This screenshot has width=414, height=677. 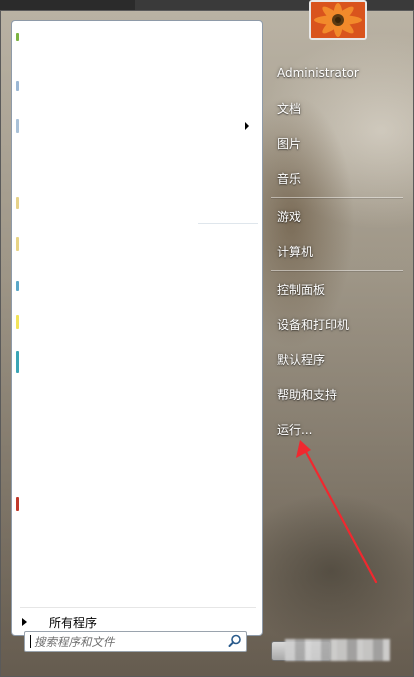 I want to click on control-panel-link: 控制面板, so click(x=301, y=289).